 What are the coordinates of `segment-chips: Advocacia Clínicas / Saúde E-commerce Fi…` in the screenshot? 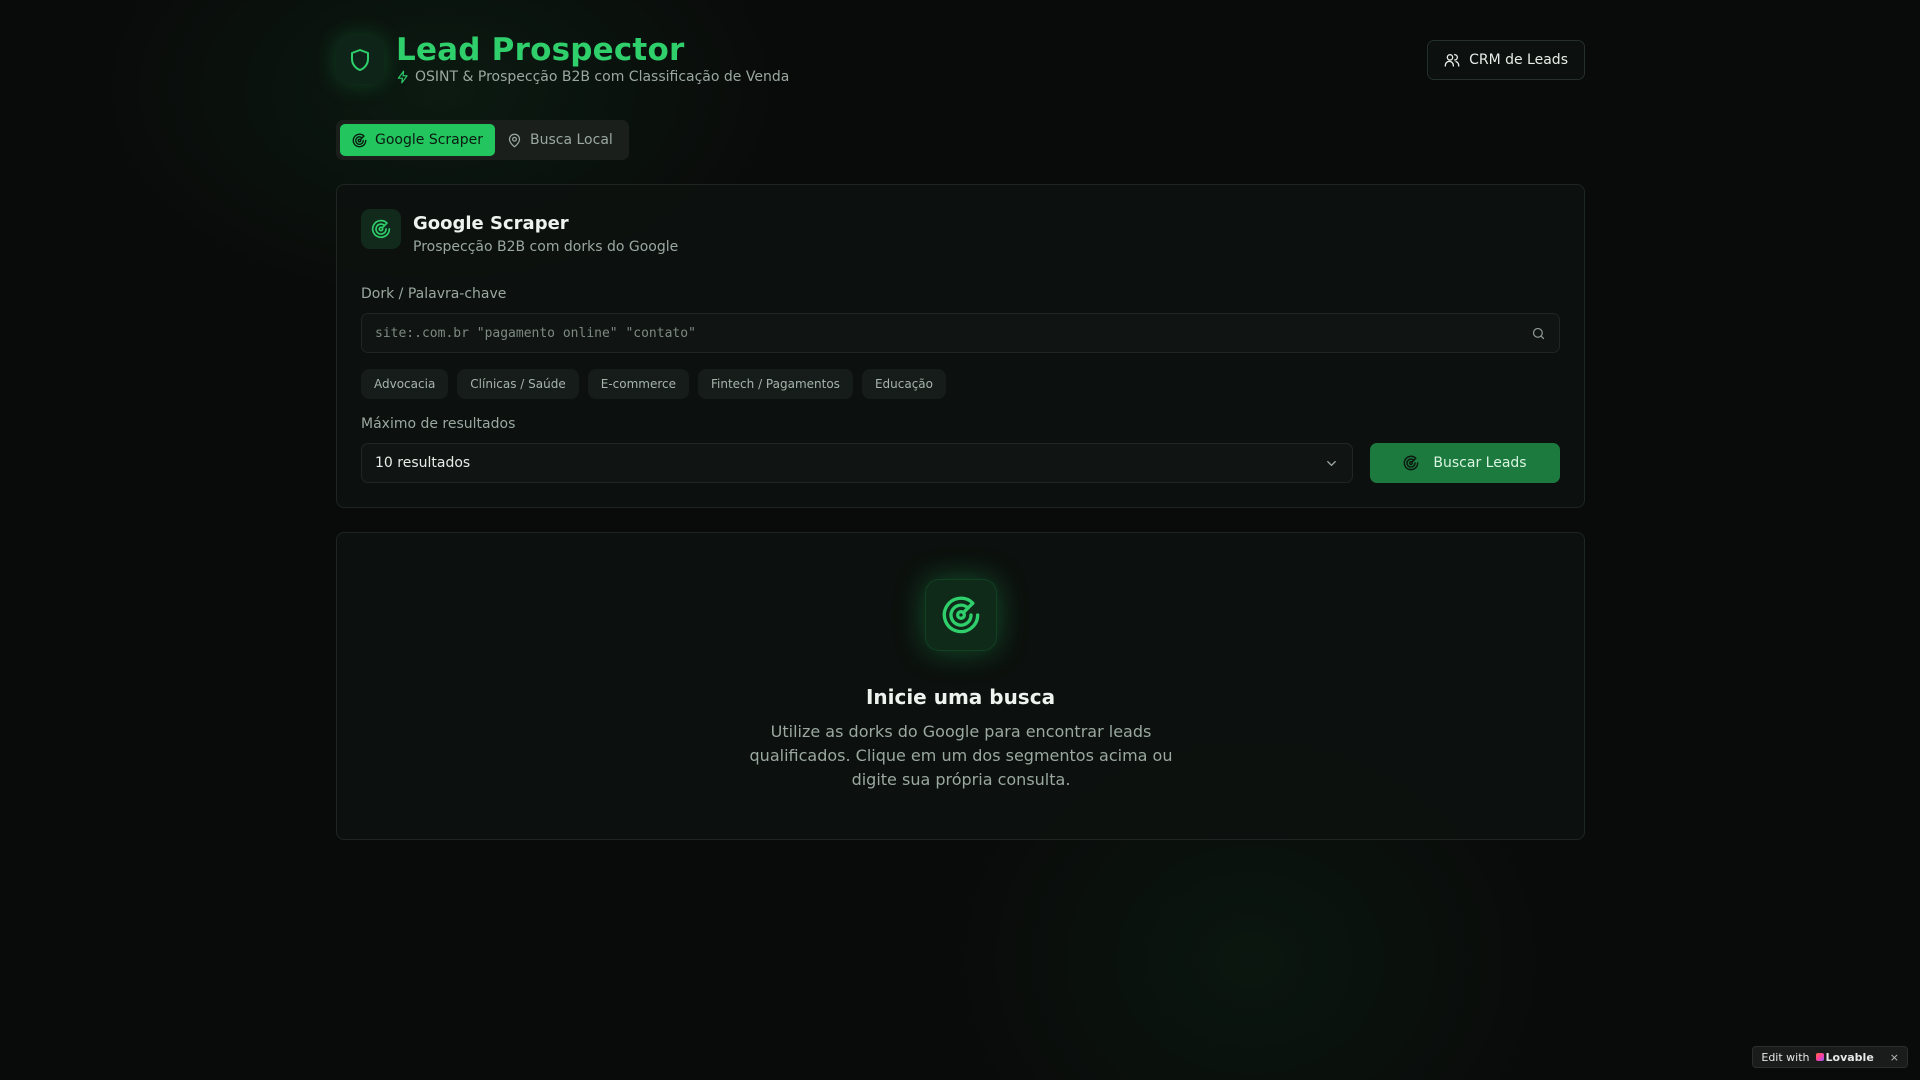 It's located at (653, 384).